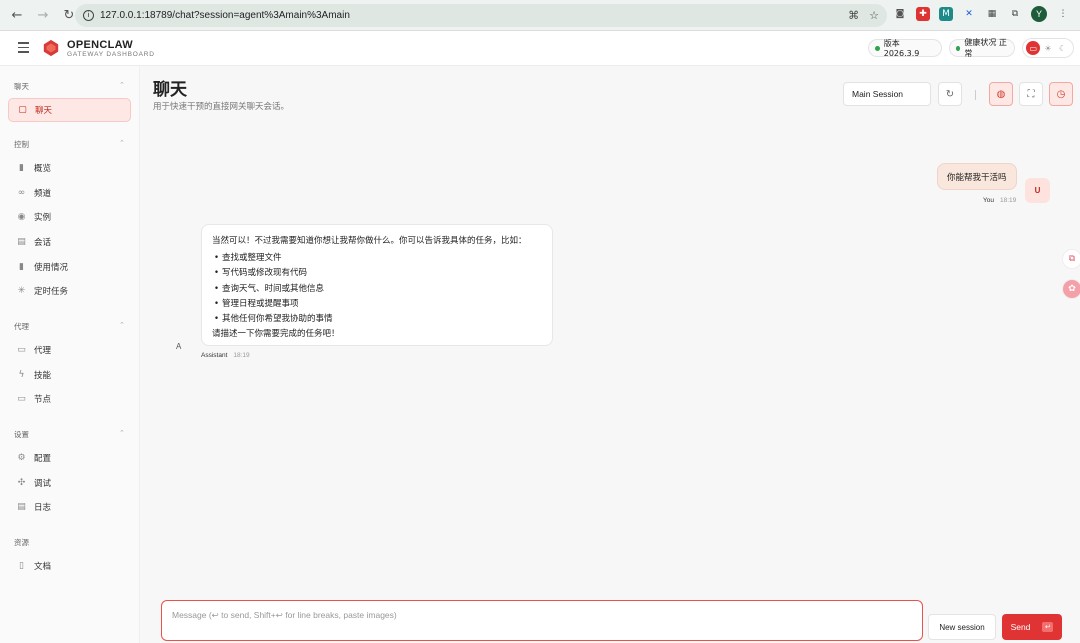 The image size is (1080, 643). I want to click on document-icon: ▤, so click(21, 242).